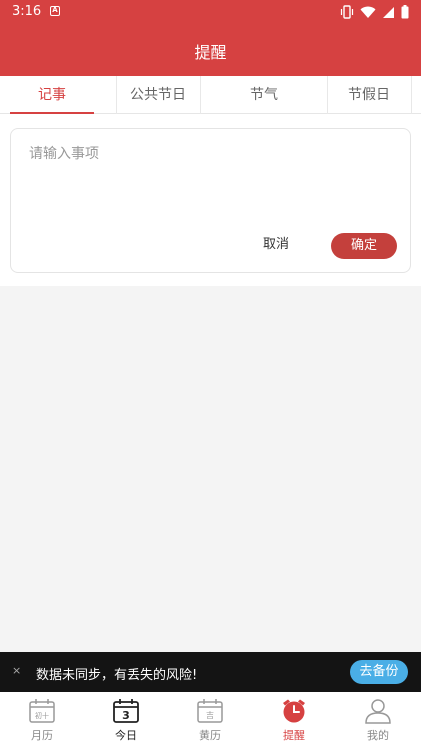  What do you see at coordinates (126, 735) in the screenshot?
I see `nav-label-today: 今日` at bounding box center [126, 735].